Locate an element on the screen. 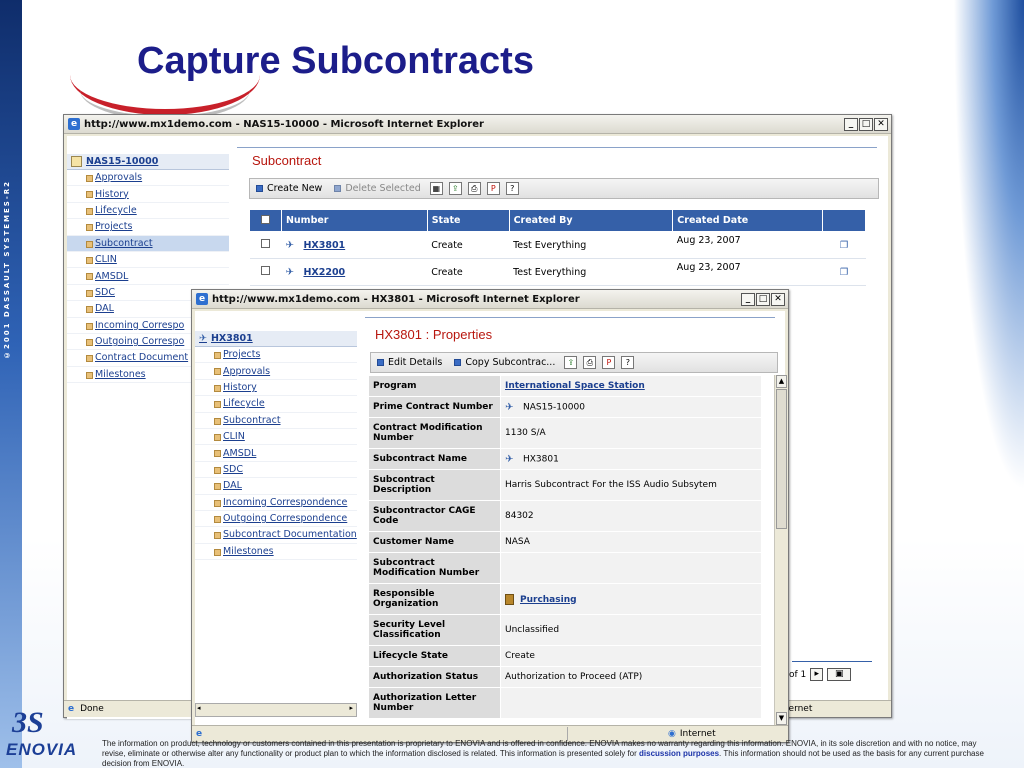  property-row: Program International Space Station is located at coordinates (565, 386).